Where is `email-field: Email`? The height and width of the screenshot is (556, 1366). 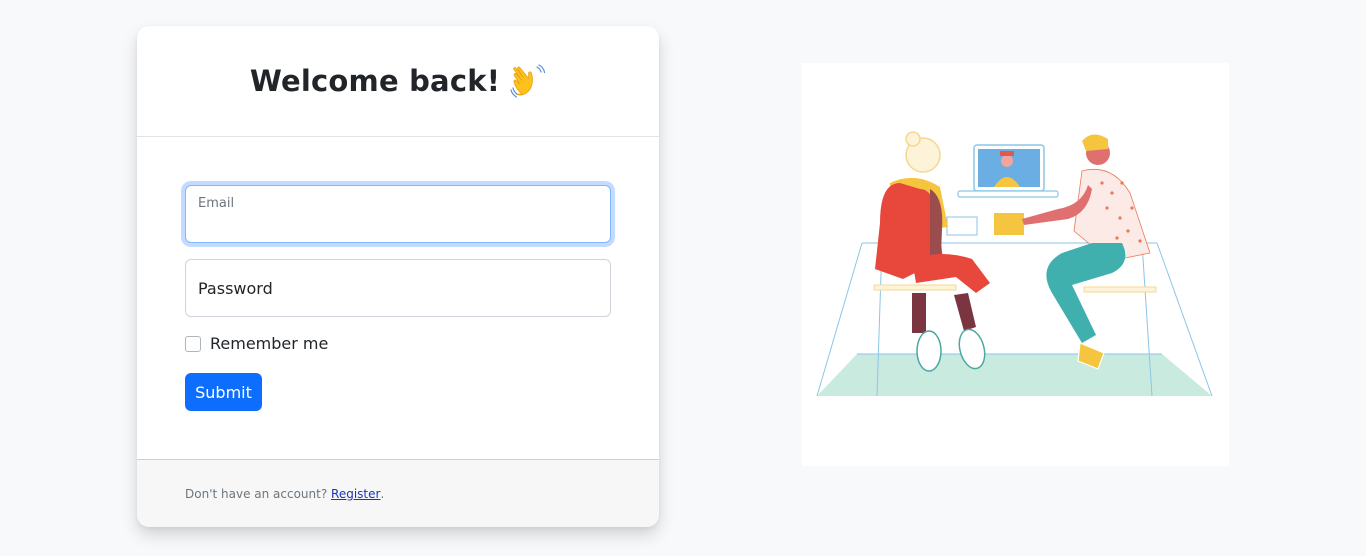 email-field: Email is located at coordinates (398, 214).